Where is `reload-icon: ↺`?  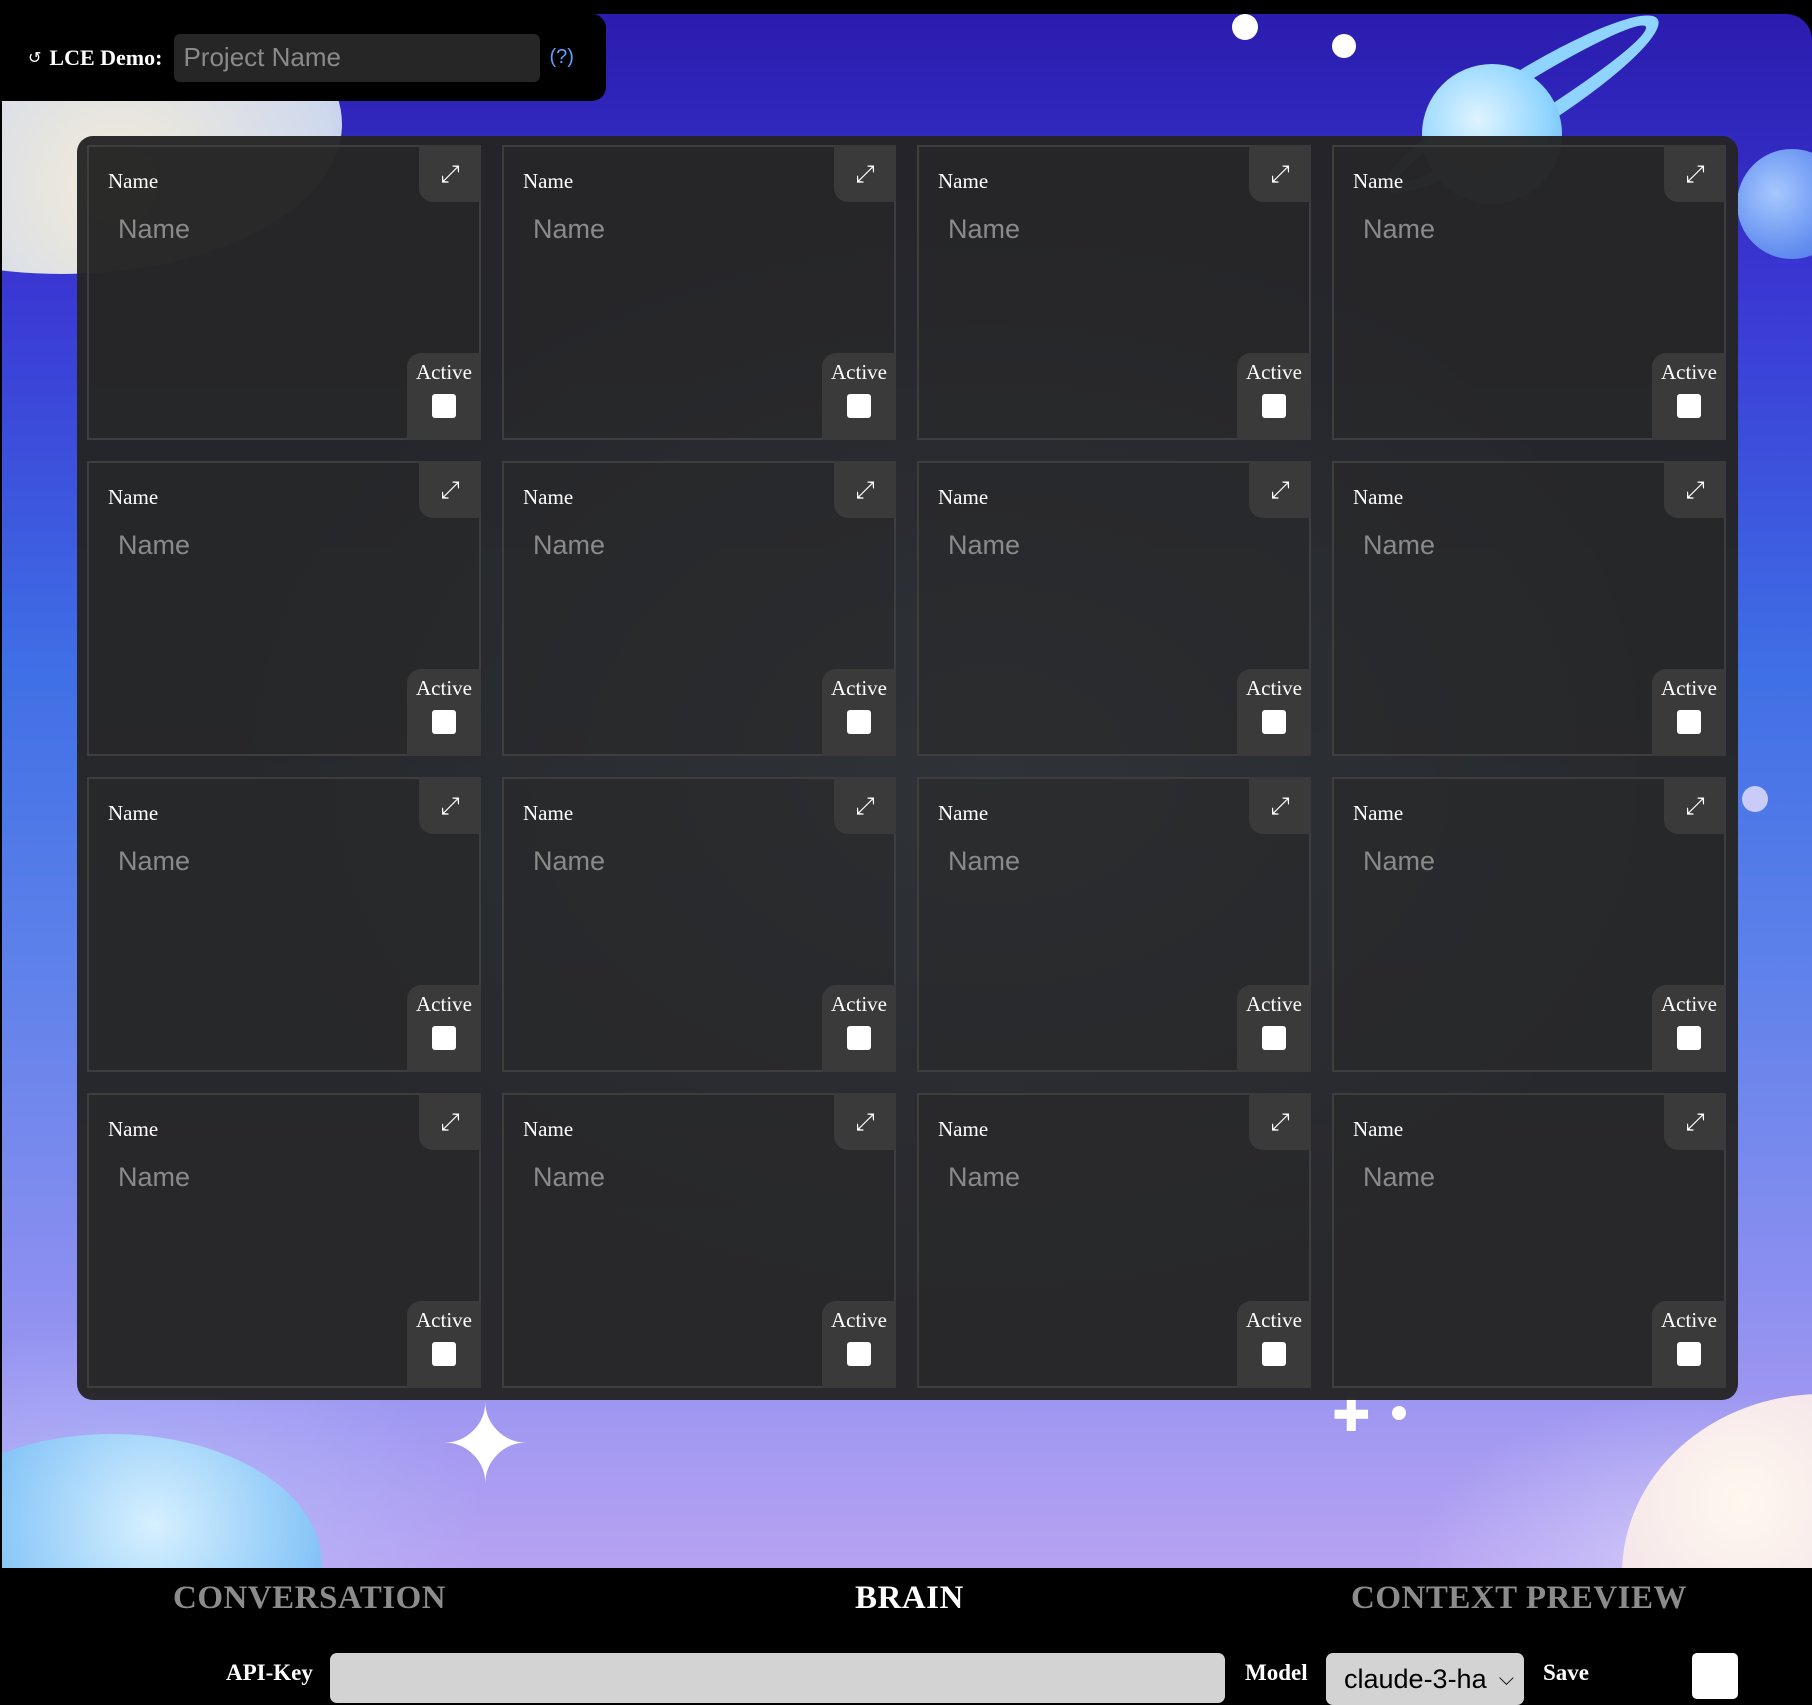 reload-icon: ↺ is located at coordinates (34, 57).